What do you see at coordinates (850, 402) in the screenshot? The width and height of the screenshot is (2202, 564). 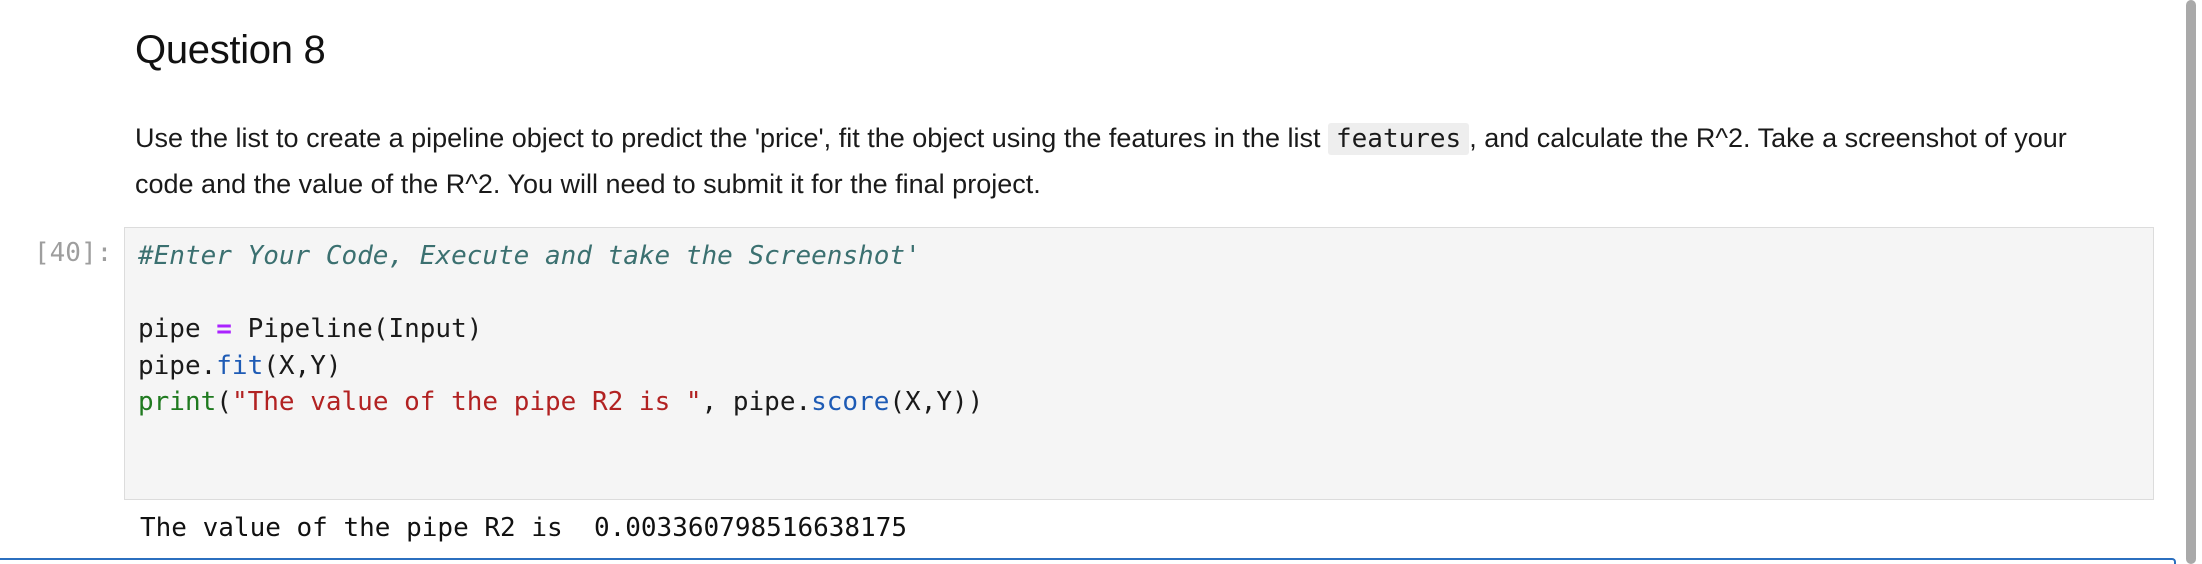 I see `code-score-method: score` at bounding box center [850, 402].